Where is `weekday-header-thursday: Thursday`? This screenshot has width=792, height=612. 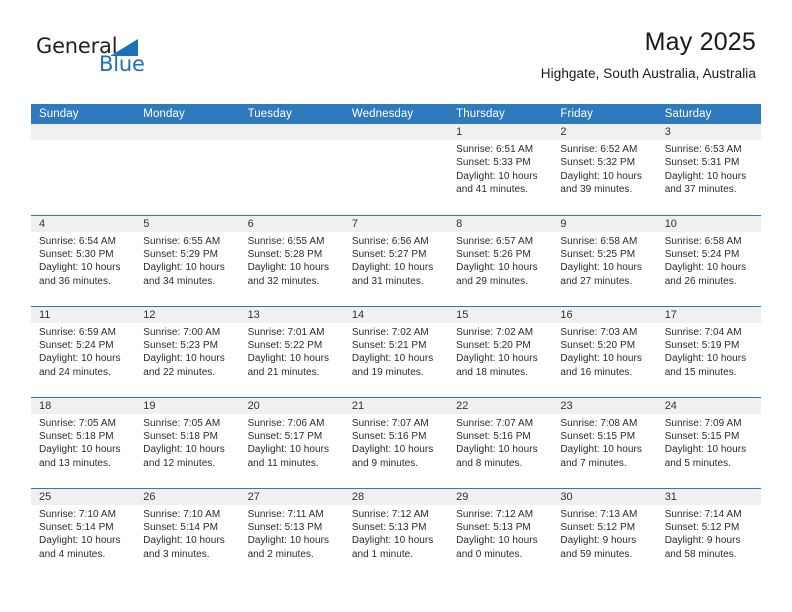
weekday-header-thursday: Thursday is located at coordinates (500, 114).